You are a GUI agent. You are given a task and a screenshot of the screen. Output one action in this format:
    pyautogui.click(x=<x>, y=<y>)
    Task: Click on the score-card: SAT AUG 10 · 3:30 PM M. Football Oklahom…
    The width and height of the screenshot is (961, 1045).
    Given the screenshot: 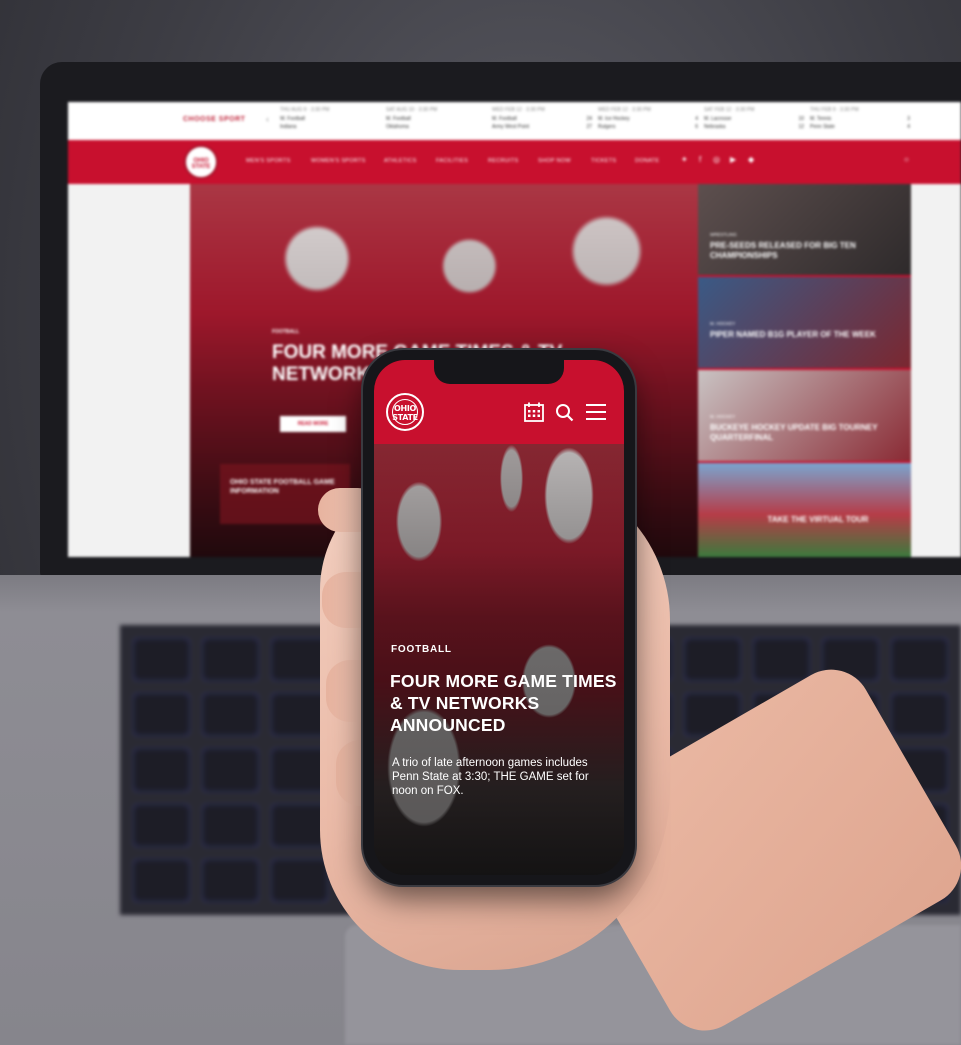 What is the action you would take?
    pyautogui.click(x=436, y=119)
    